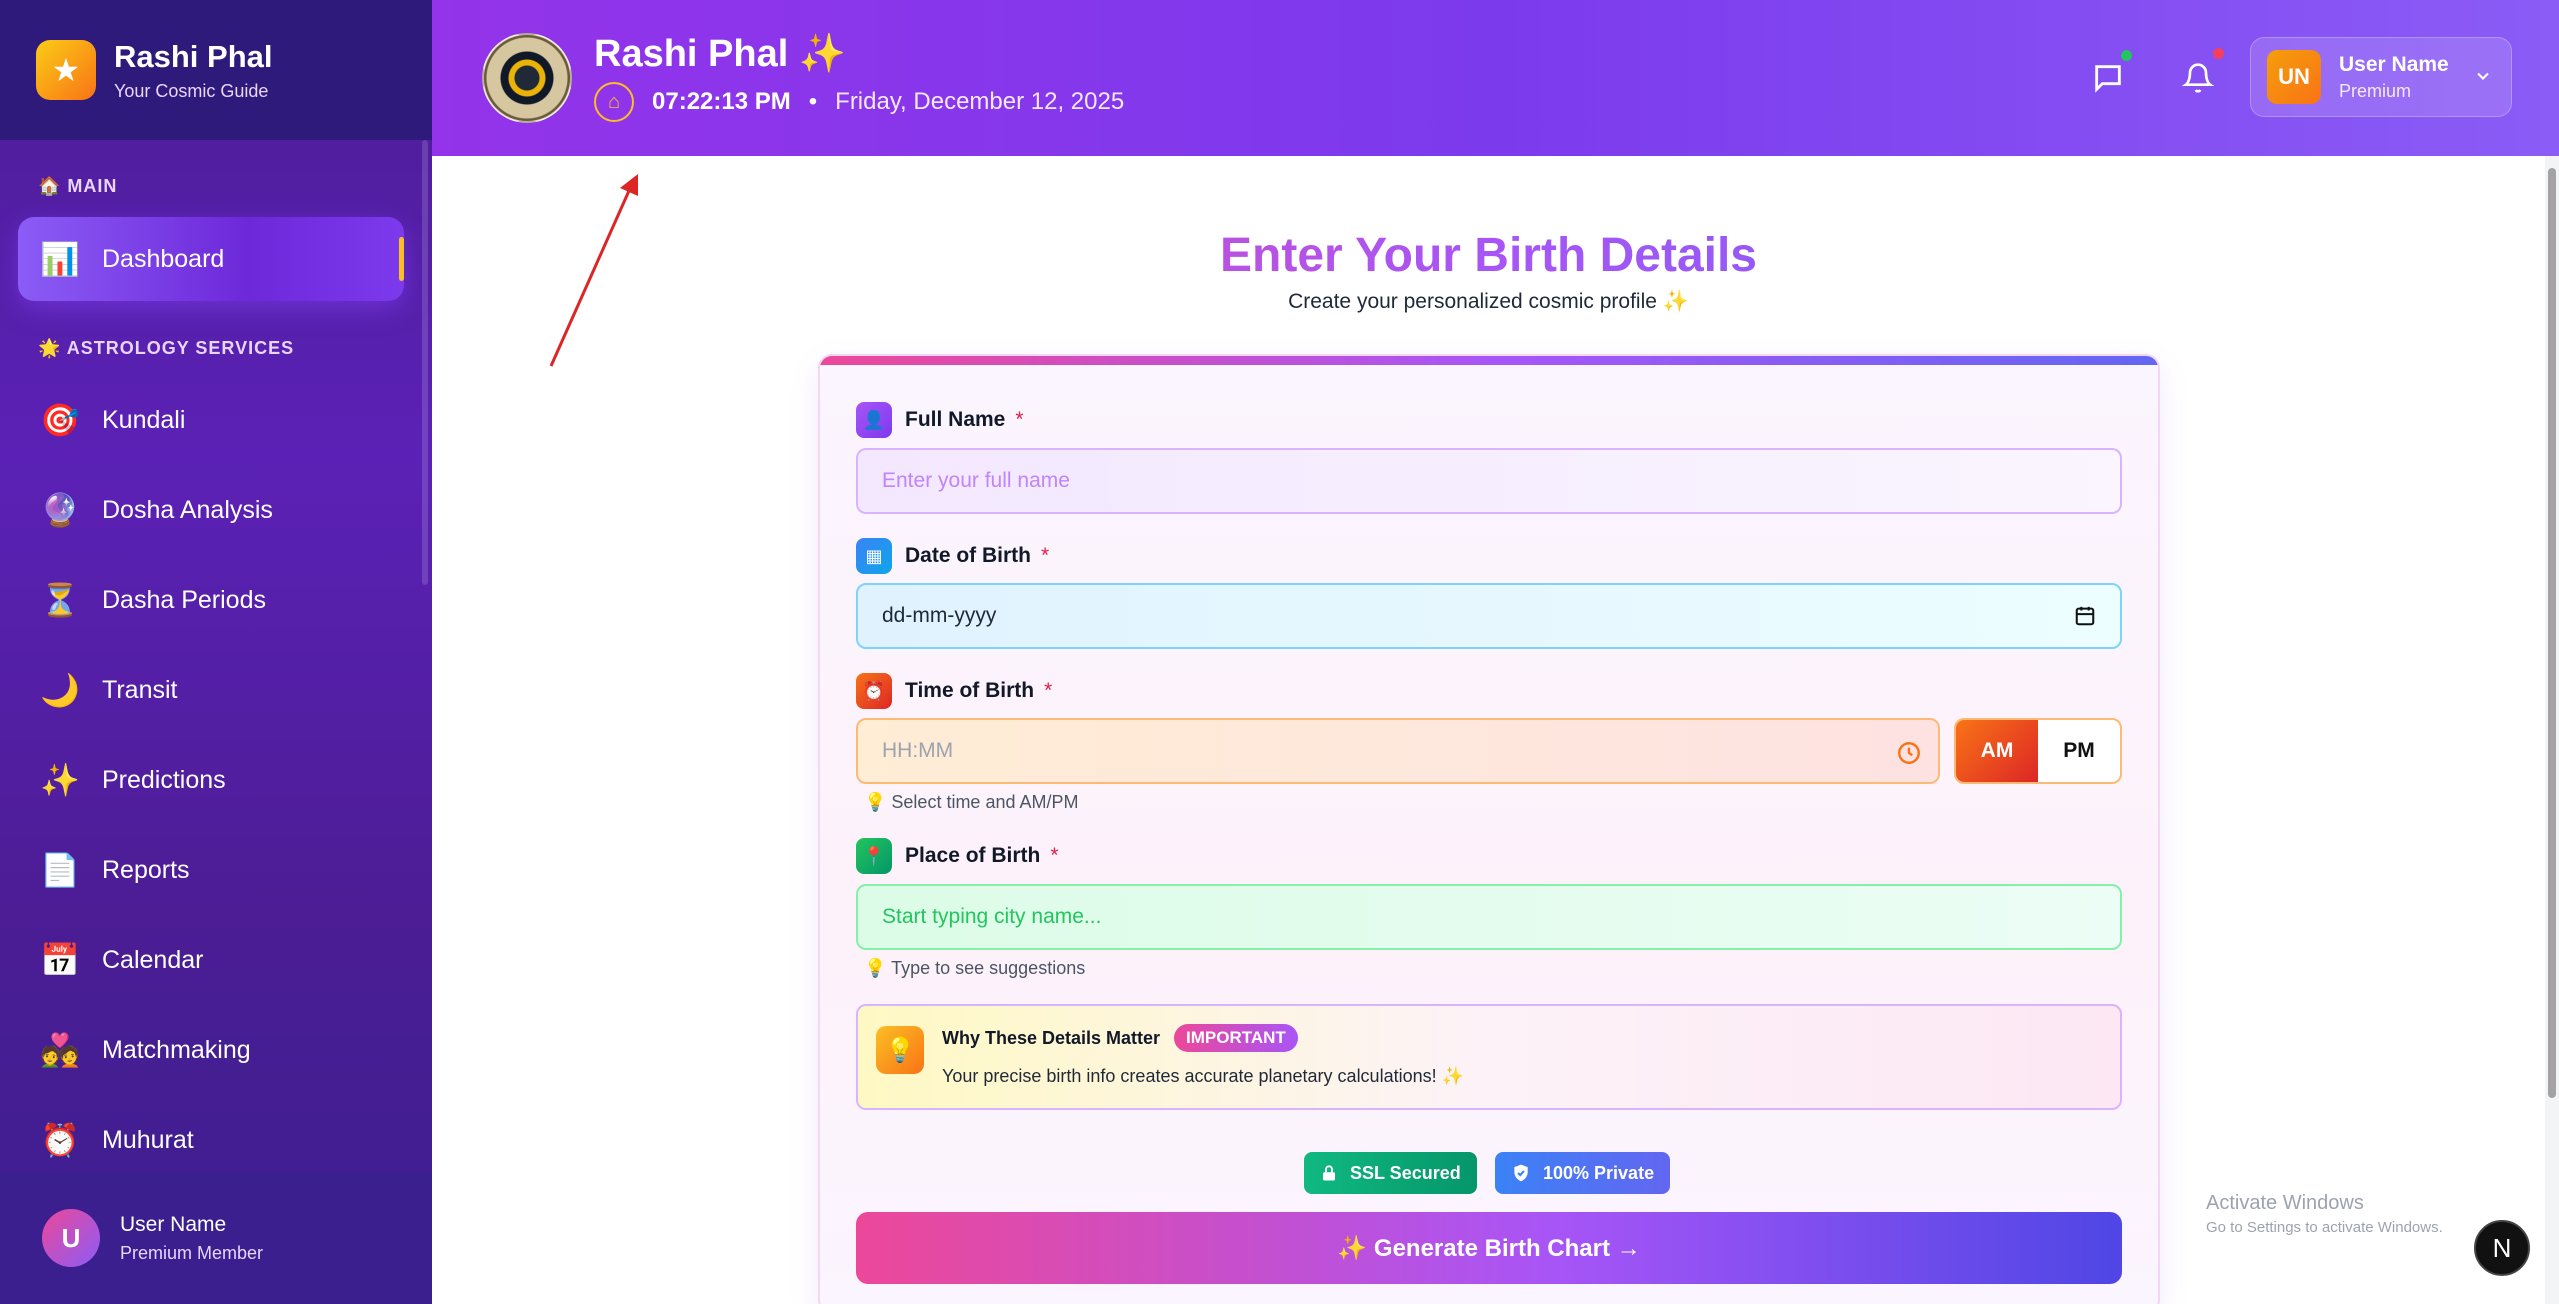 The height and width of the screenshot is (1304, 2559). I want to click on sidebar-item-label: Kundali, so click(144, 419).